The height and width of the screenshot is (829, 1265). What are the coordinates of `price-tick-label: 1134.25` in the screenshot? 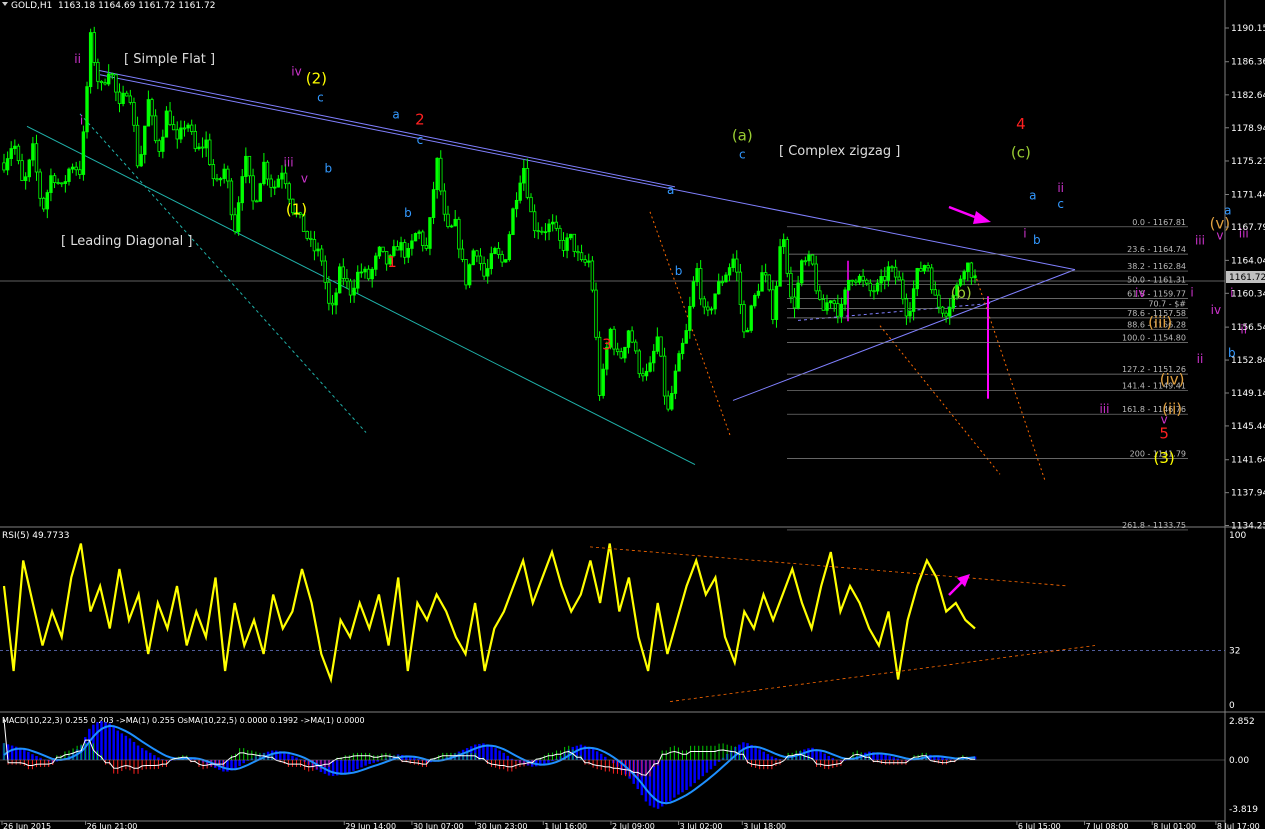 It's located at (1248, 527).